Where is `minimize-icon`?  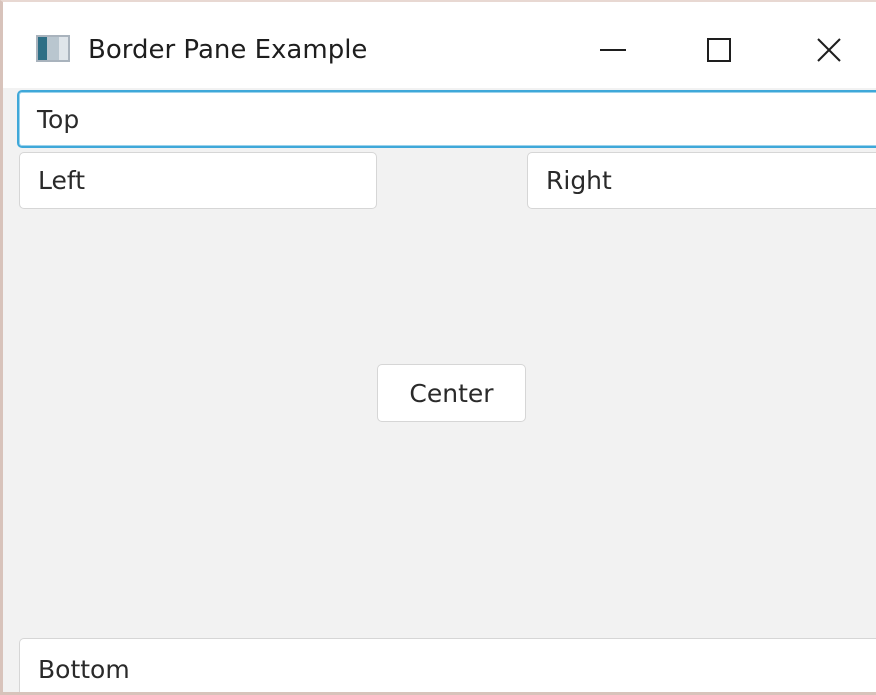 minimize-icon is located at coordinates (613, 50).